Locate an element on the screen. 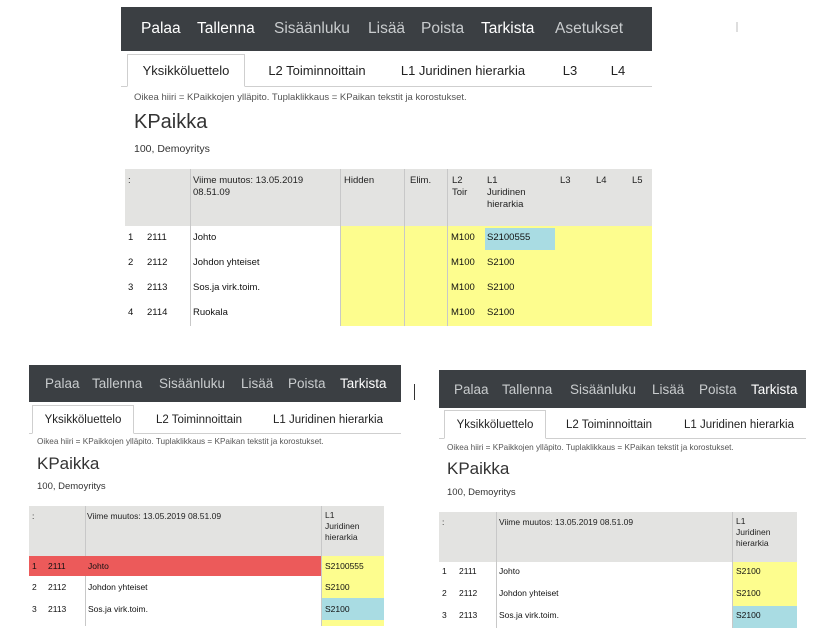 The width and height of the screenshot is (813, 633). toolbar-asetukset-button: Asetukset is located at coordinates (589, 29).